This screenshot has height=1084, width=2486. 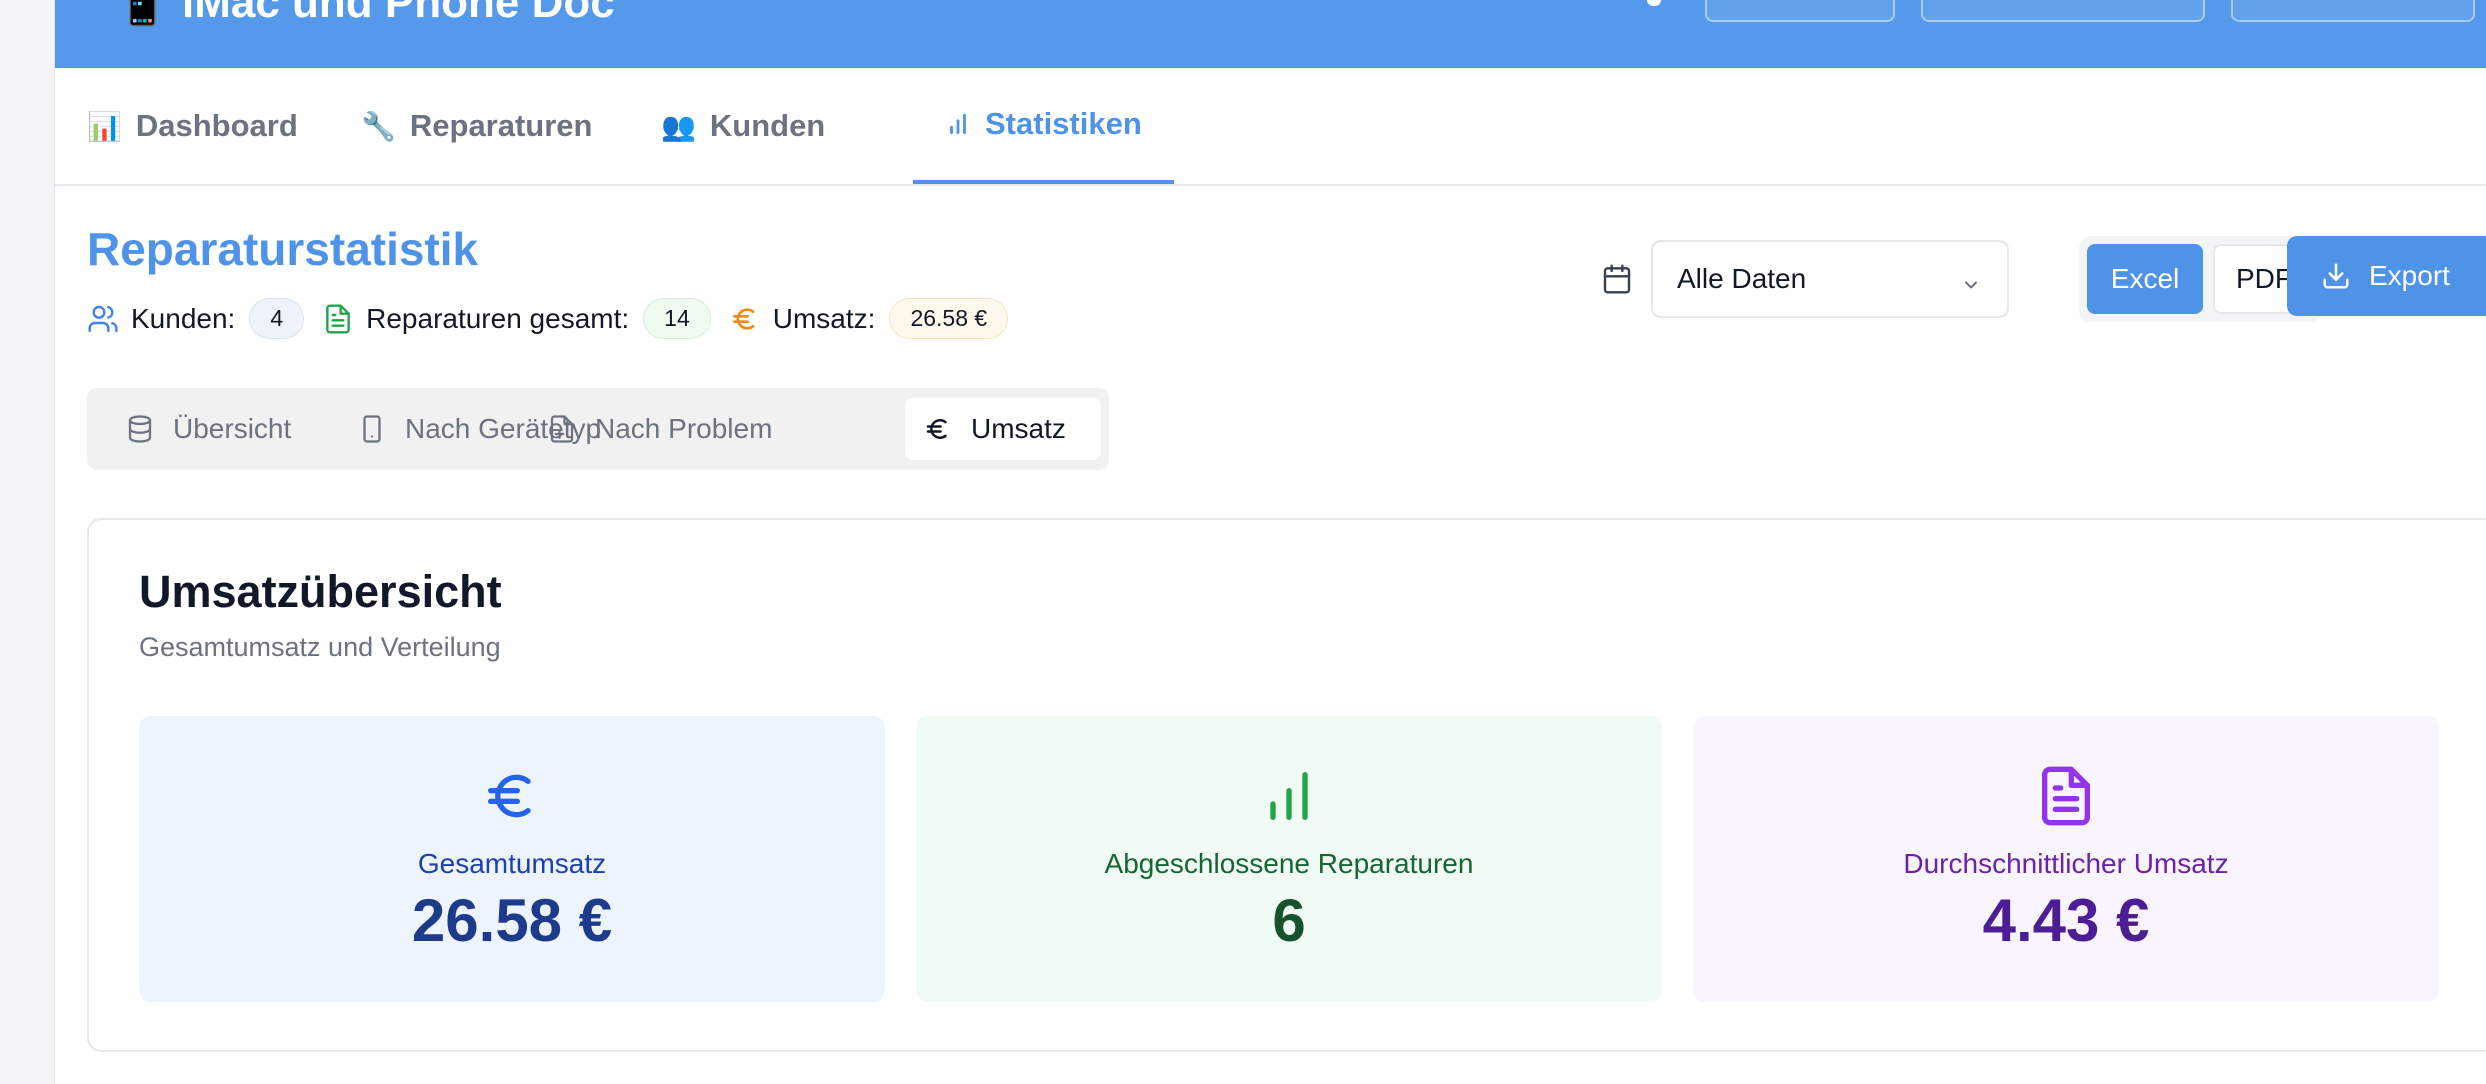 I want to click on subtab-uebersicht: Übersicht, so click(x=208, y=429).